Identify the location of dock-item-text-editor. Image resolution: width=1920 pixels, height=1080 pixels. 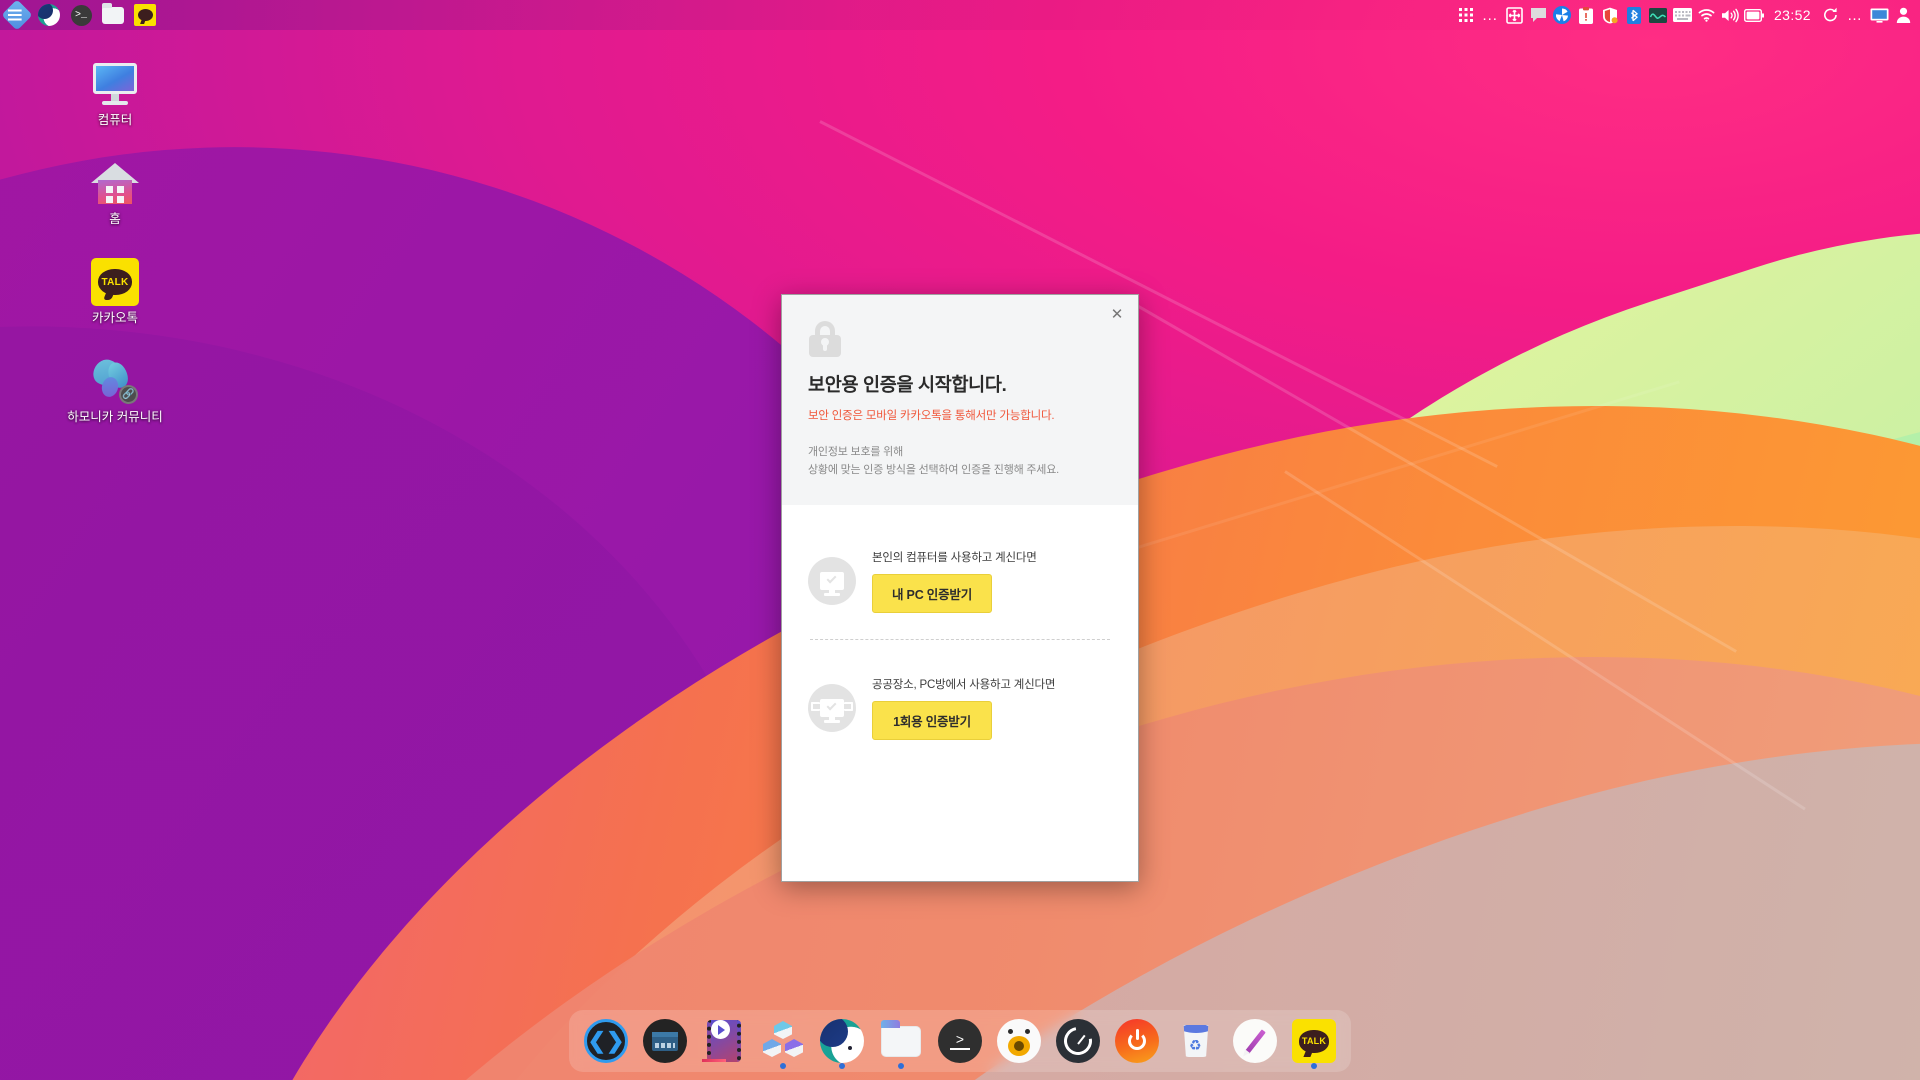
(1255, 1041).